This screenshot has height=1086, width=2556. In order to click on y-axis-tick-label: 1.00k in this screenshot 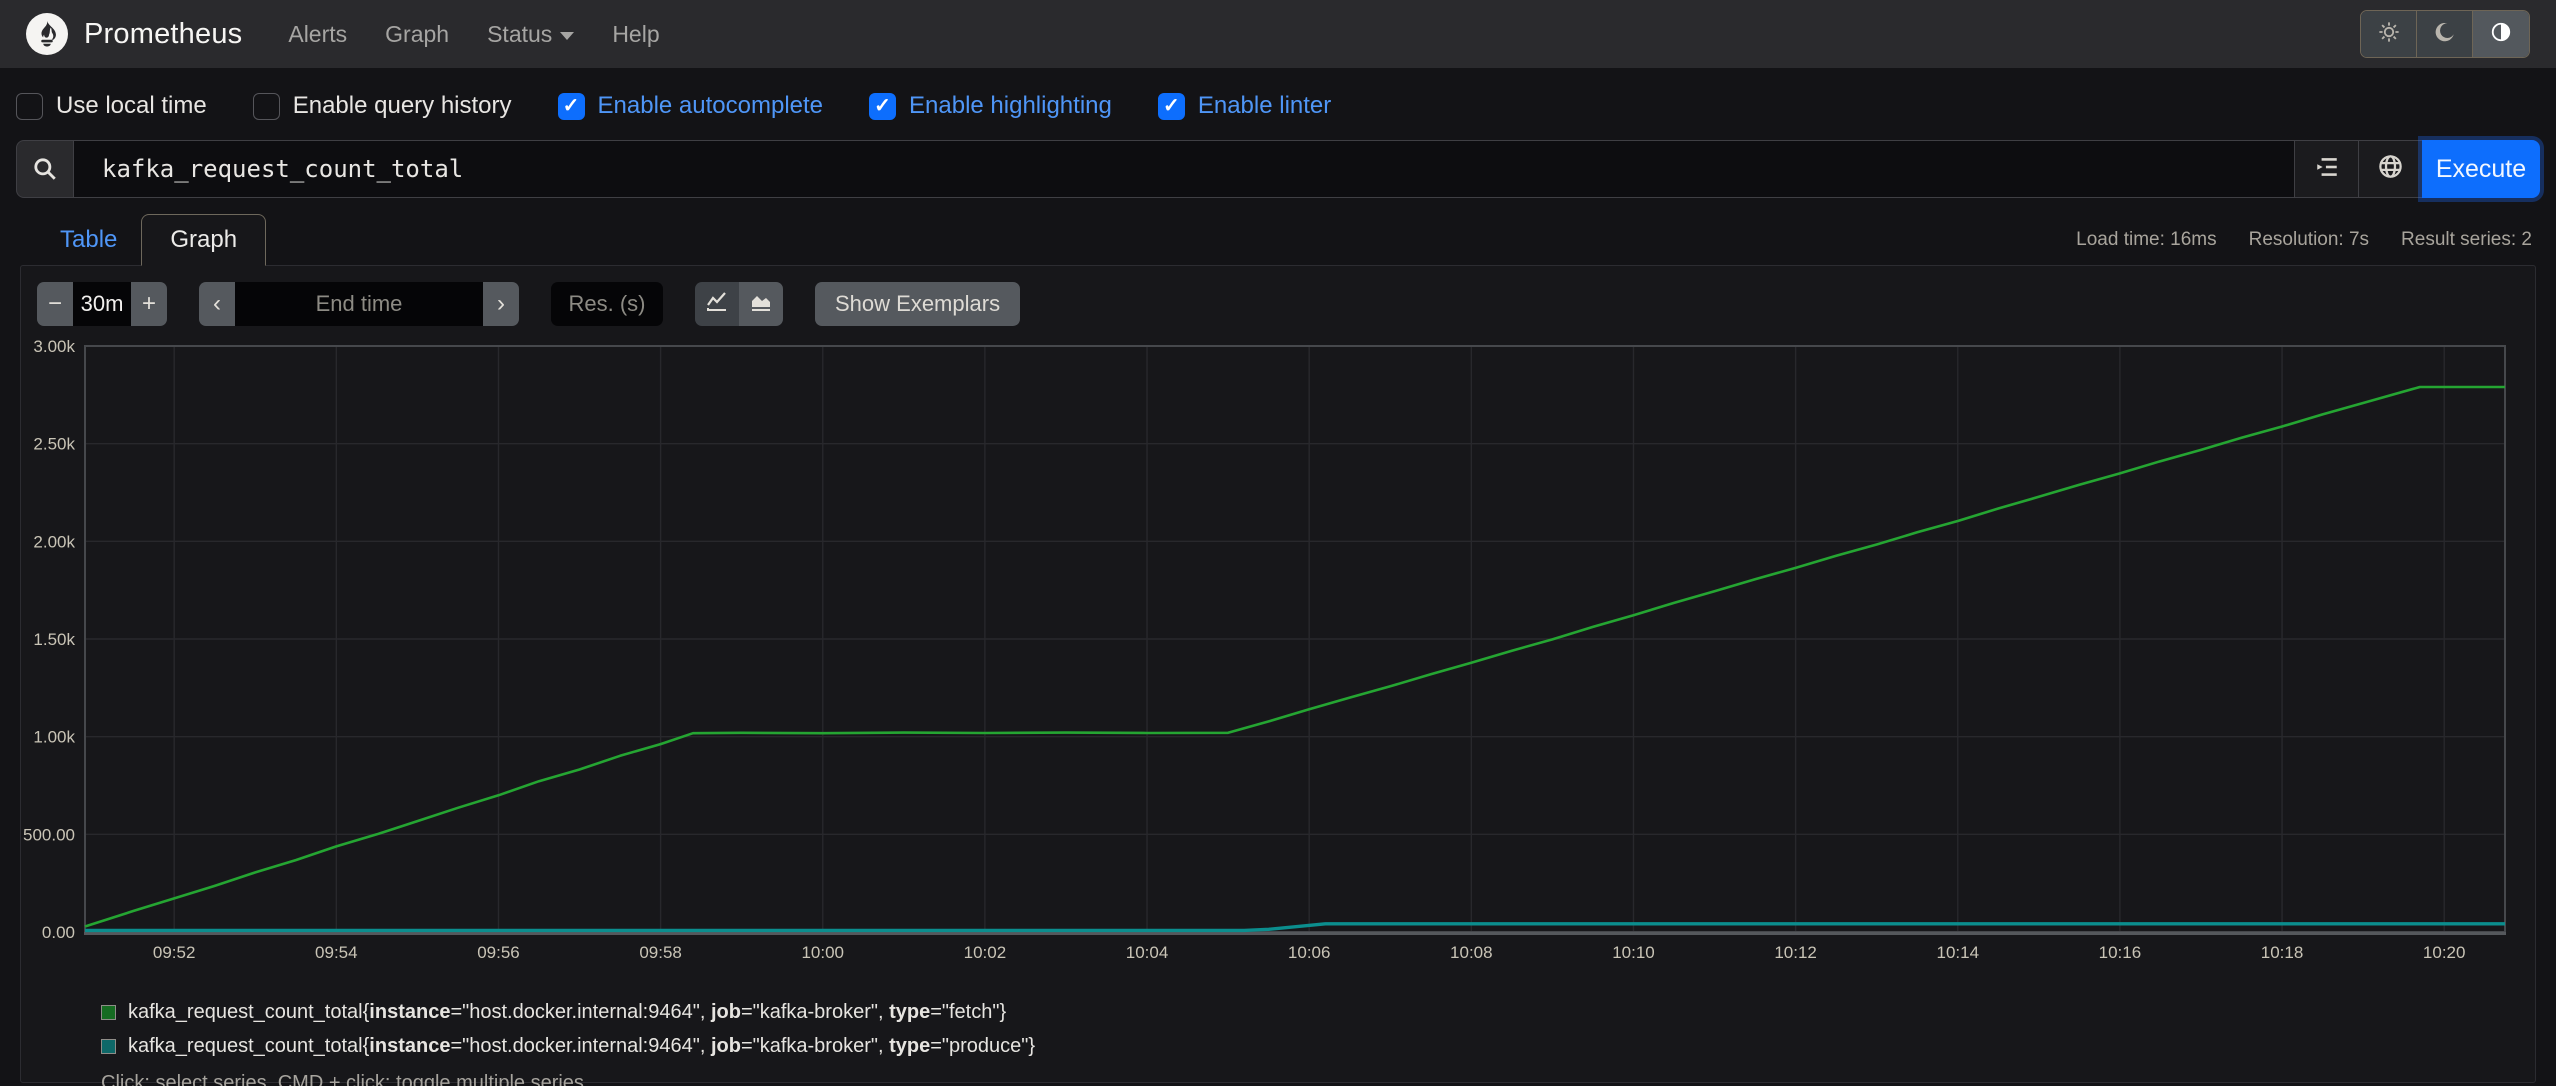, I will do `click(54, 737)`.